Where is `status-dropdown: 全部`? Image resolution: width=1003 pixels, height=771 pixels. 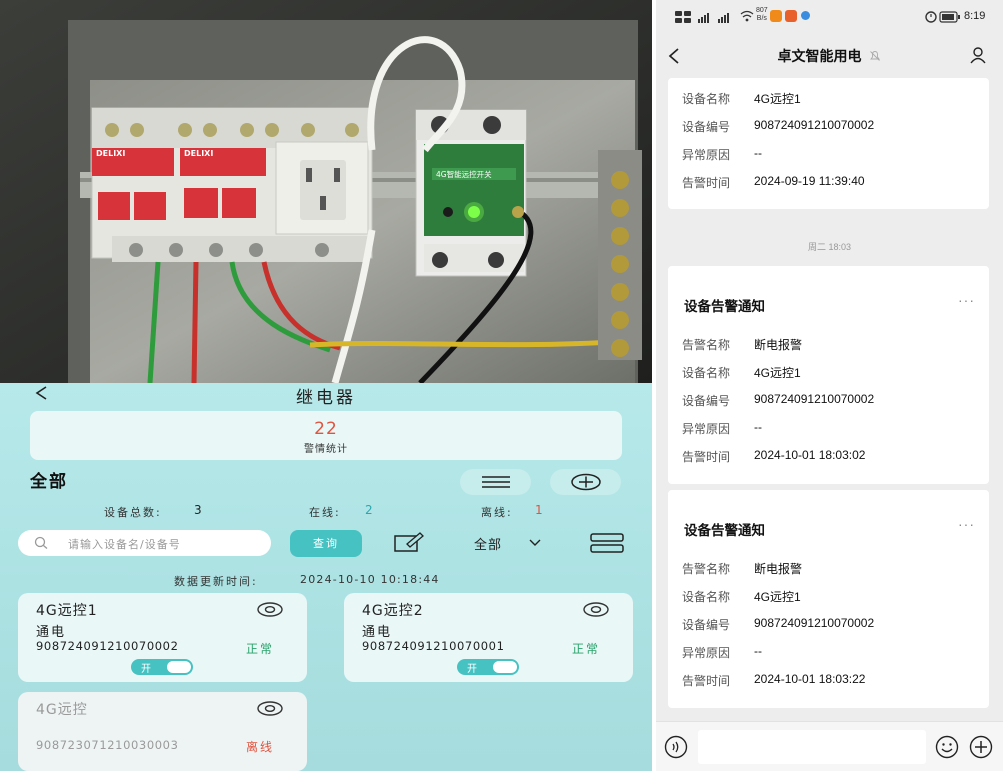
status-dropdown: 全部 is located at coordinates (488, 543).